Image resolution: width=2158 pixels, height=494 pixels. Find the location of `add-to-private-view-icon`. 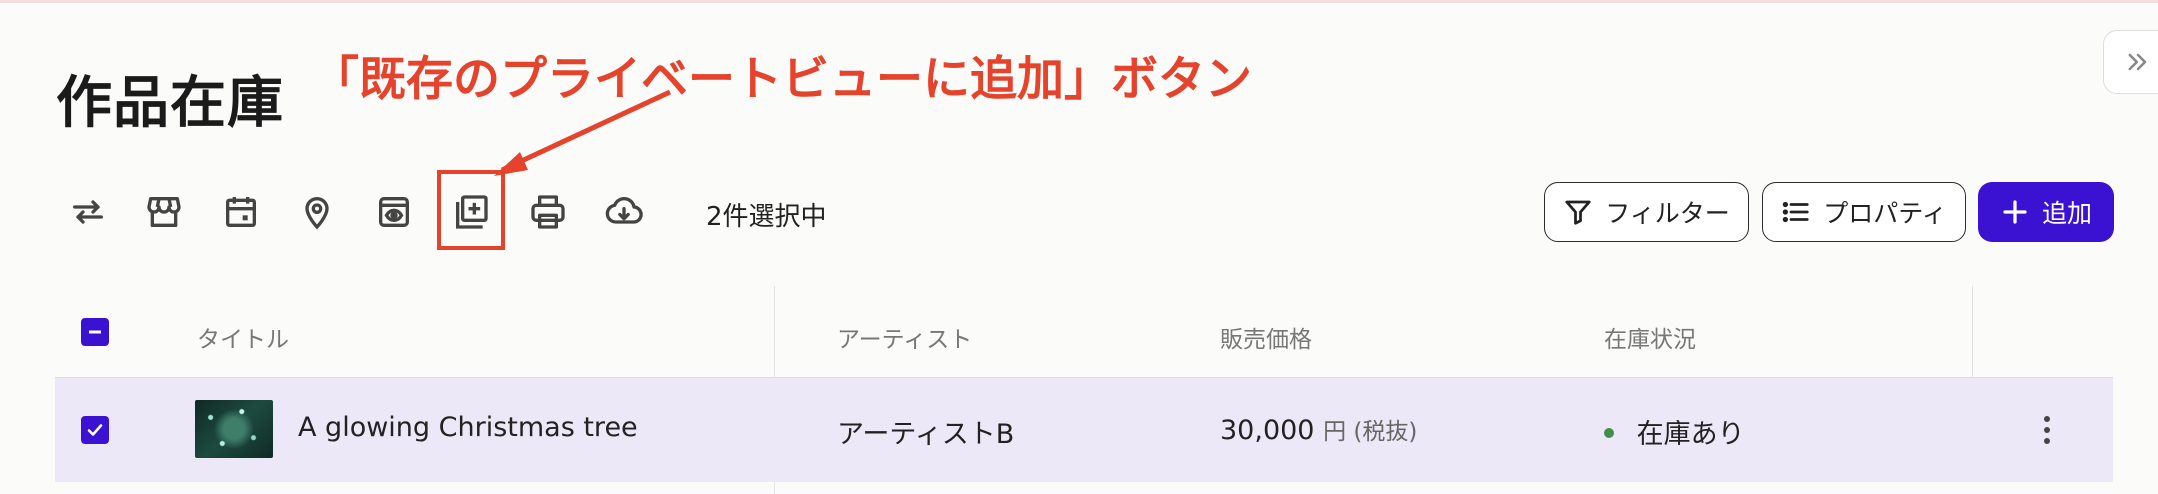

add-to-private-view-icon is located at coordinates (472, 212).